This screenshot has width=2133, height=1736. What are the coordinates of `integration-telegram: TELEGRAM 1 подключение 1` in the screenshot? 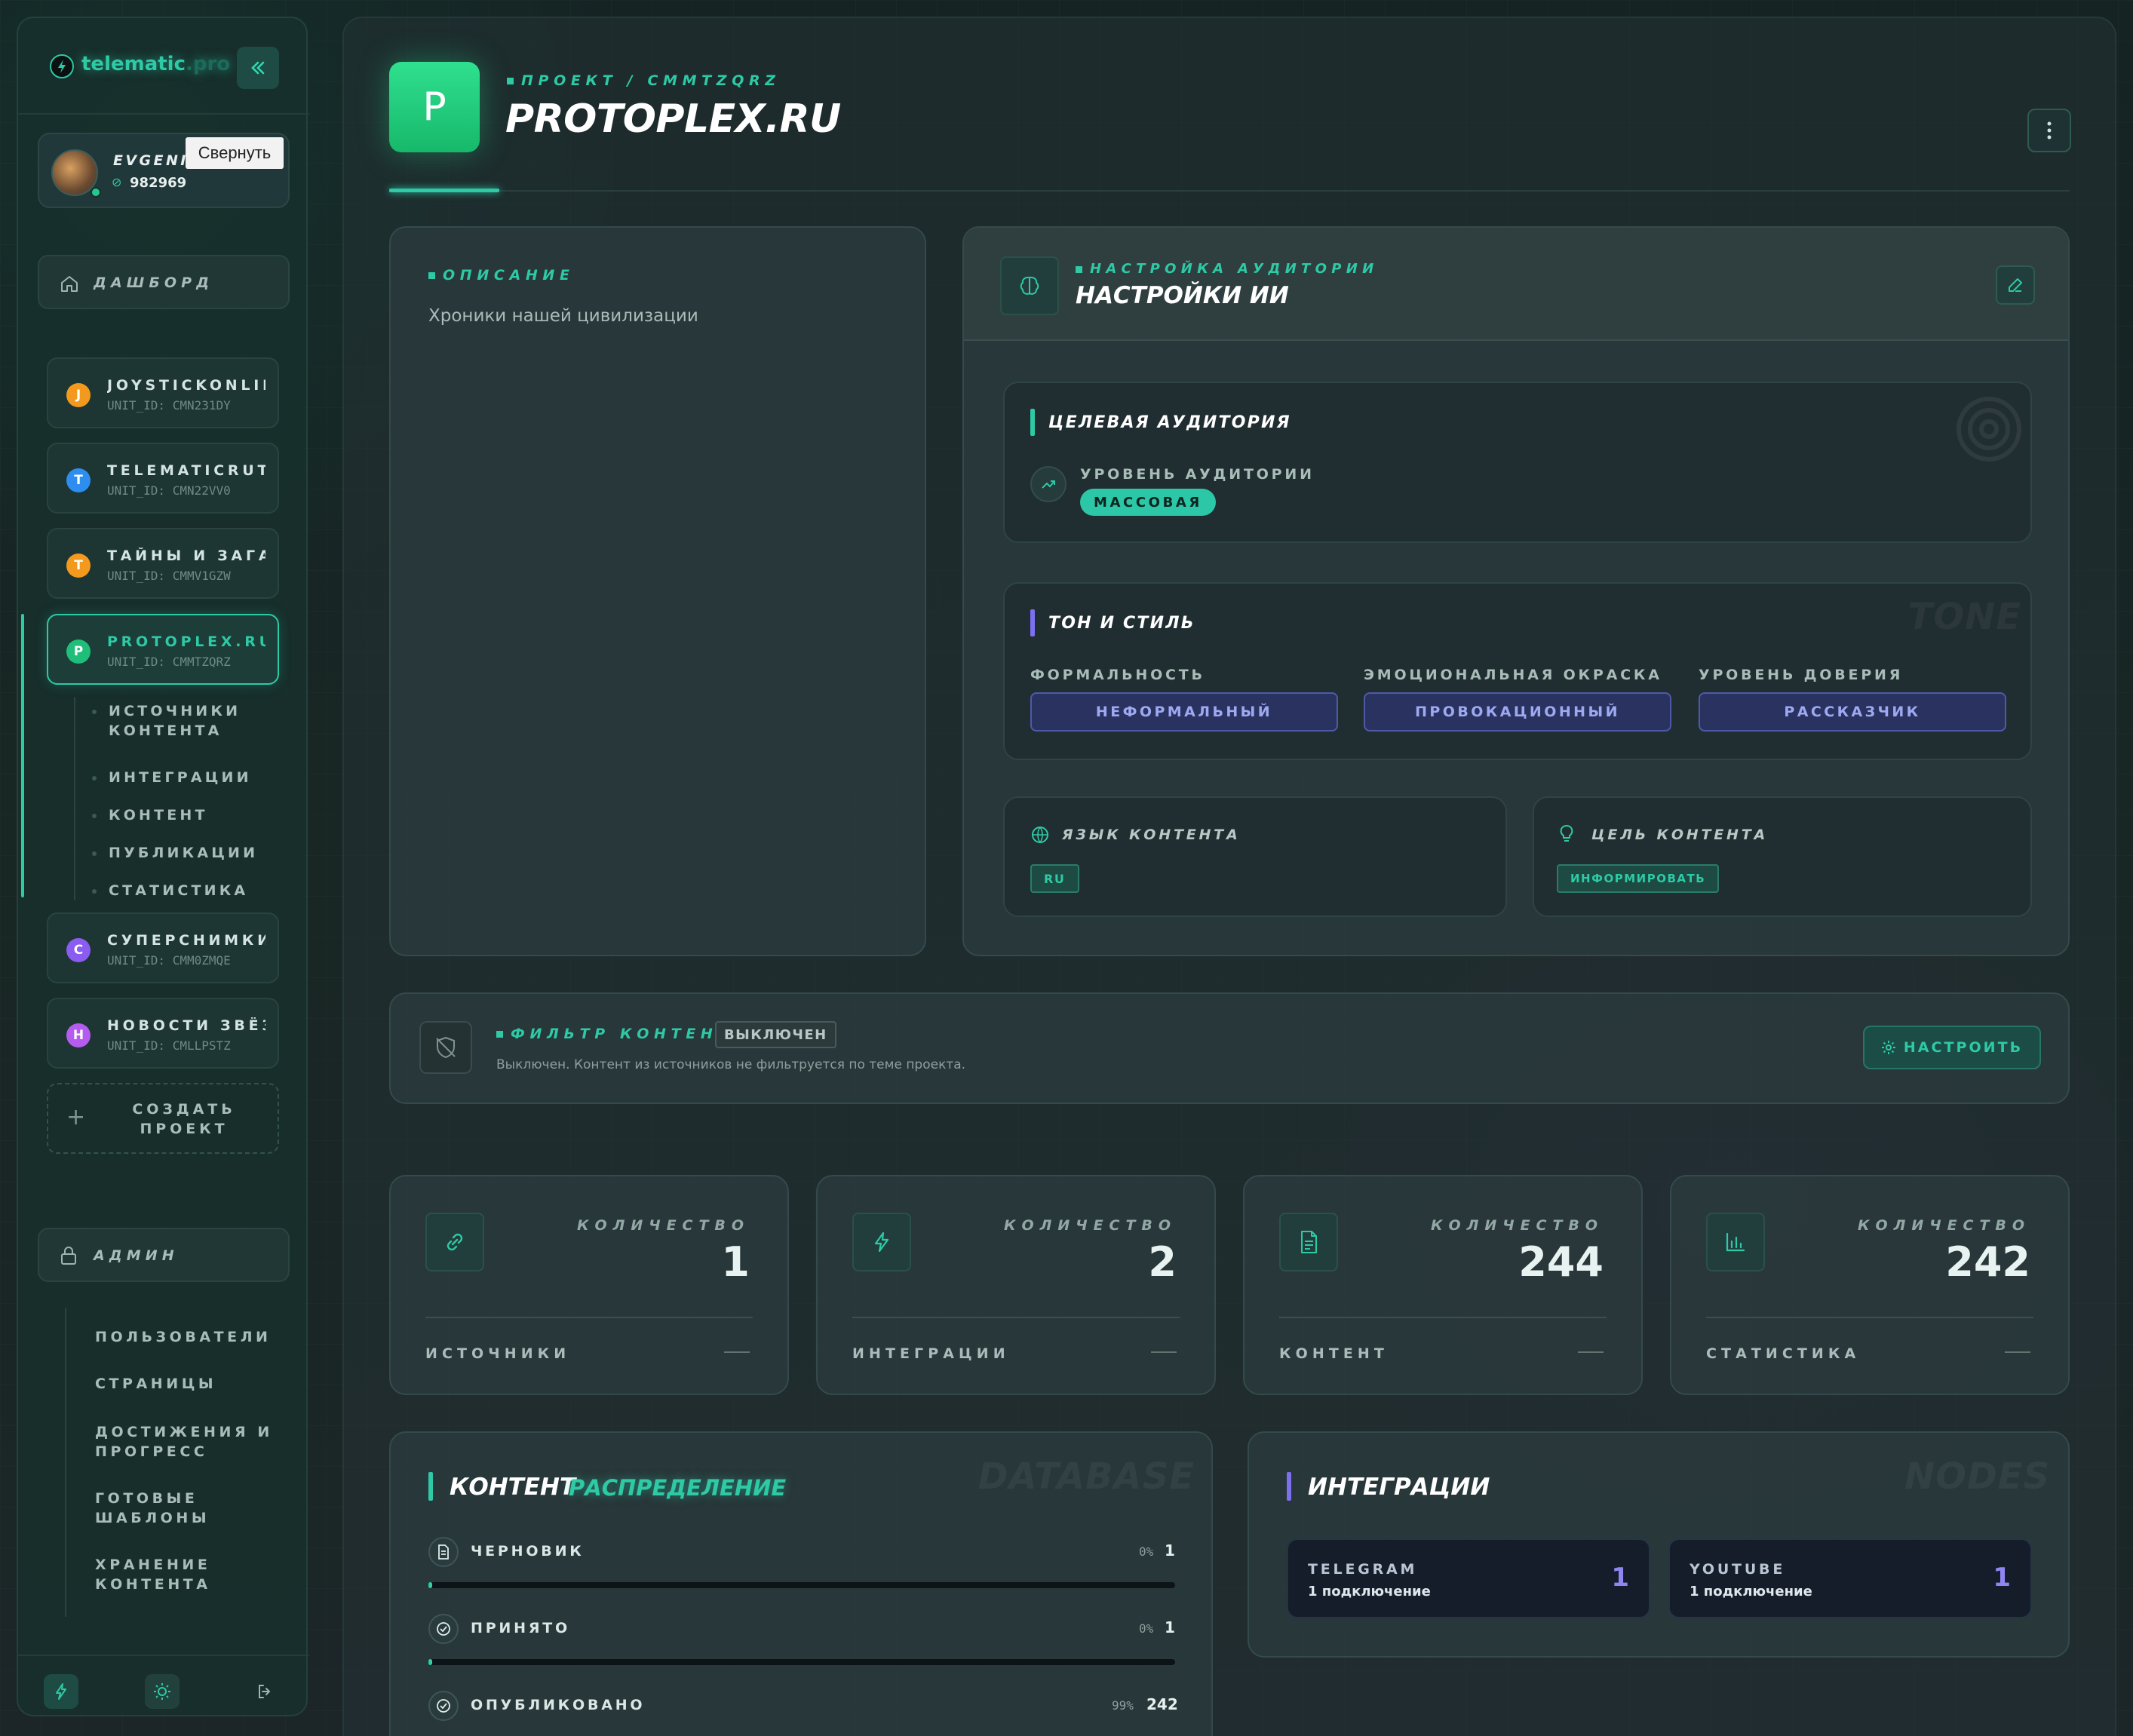 It's located at (1469, 1578).